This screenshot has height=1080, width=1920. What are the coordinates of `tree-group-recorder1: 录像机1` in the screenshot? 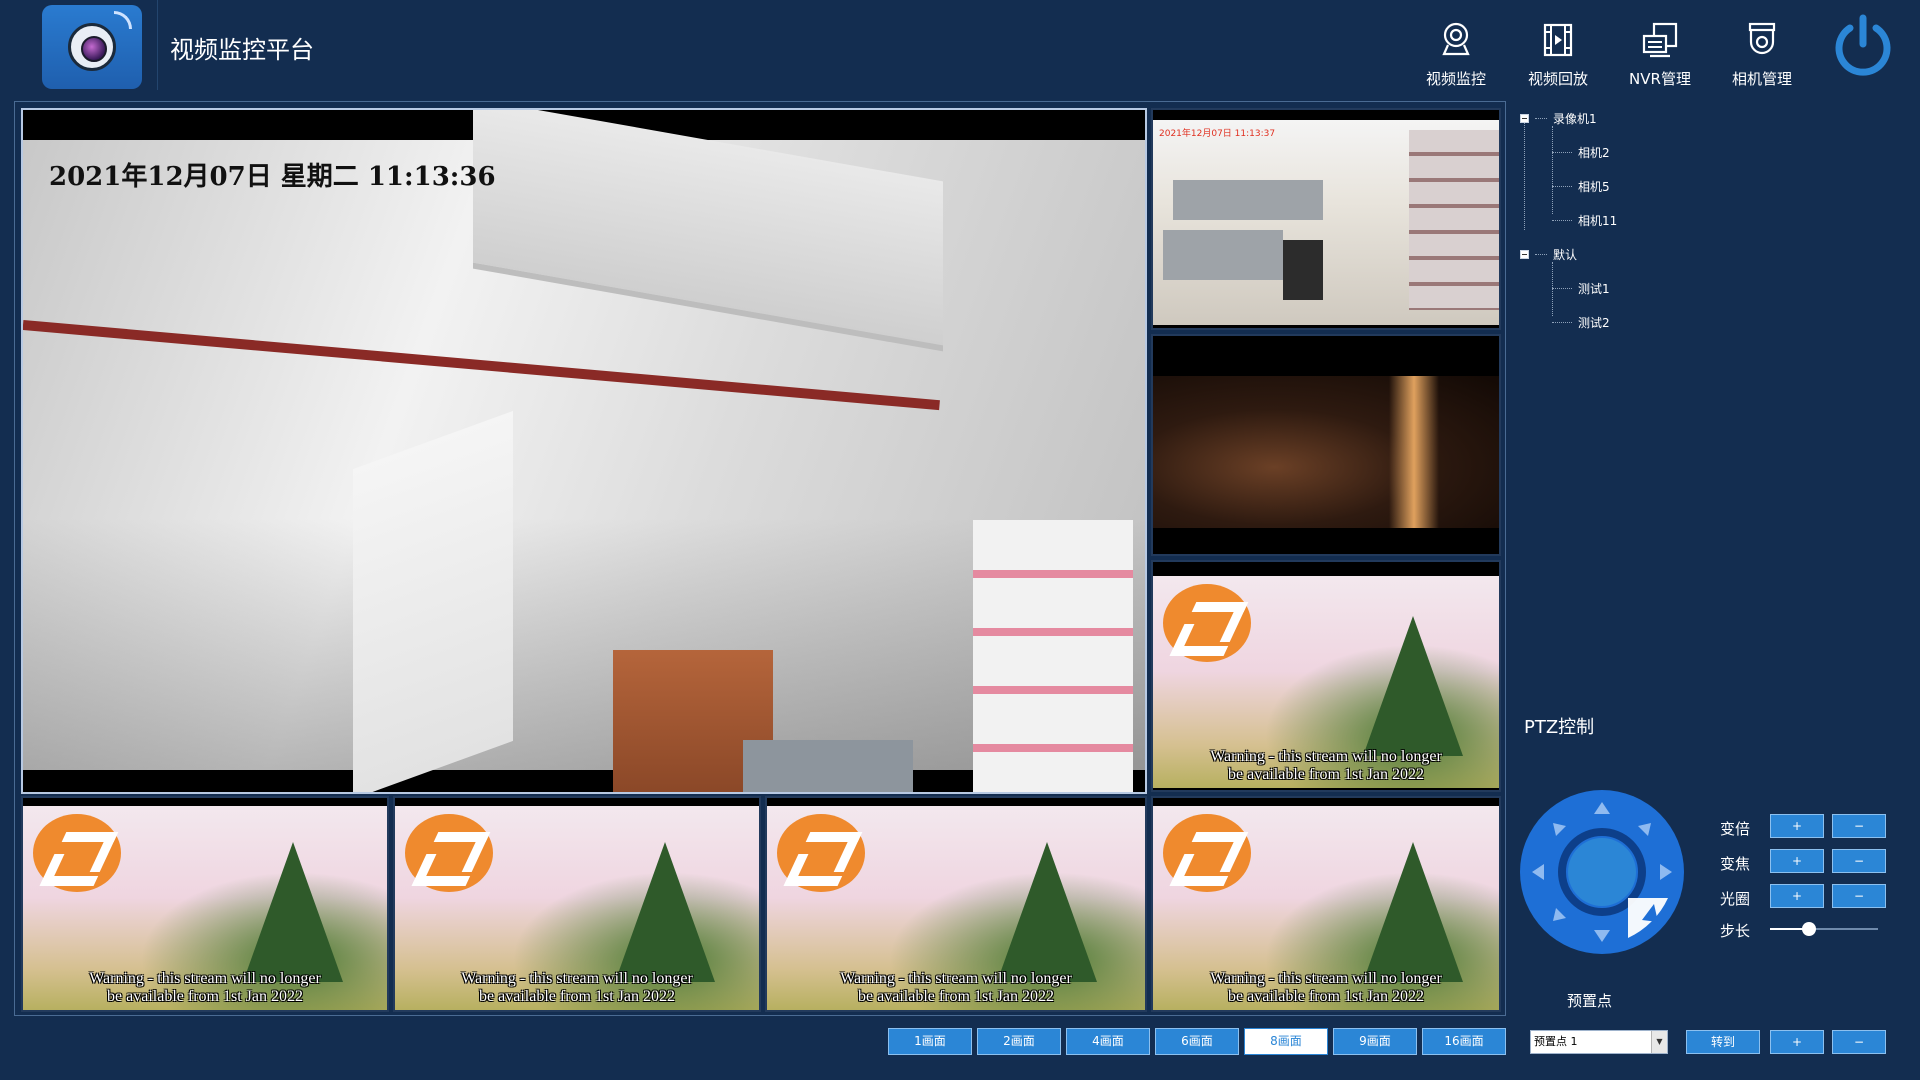 It's located at (1558, 118).